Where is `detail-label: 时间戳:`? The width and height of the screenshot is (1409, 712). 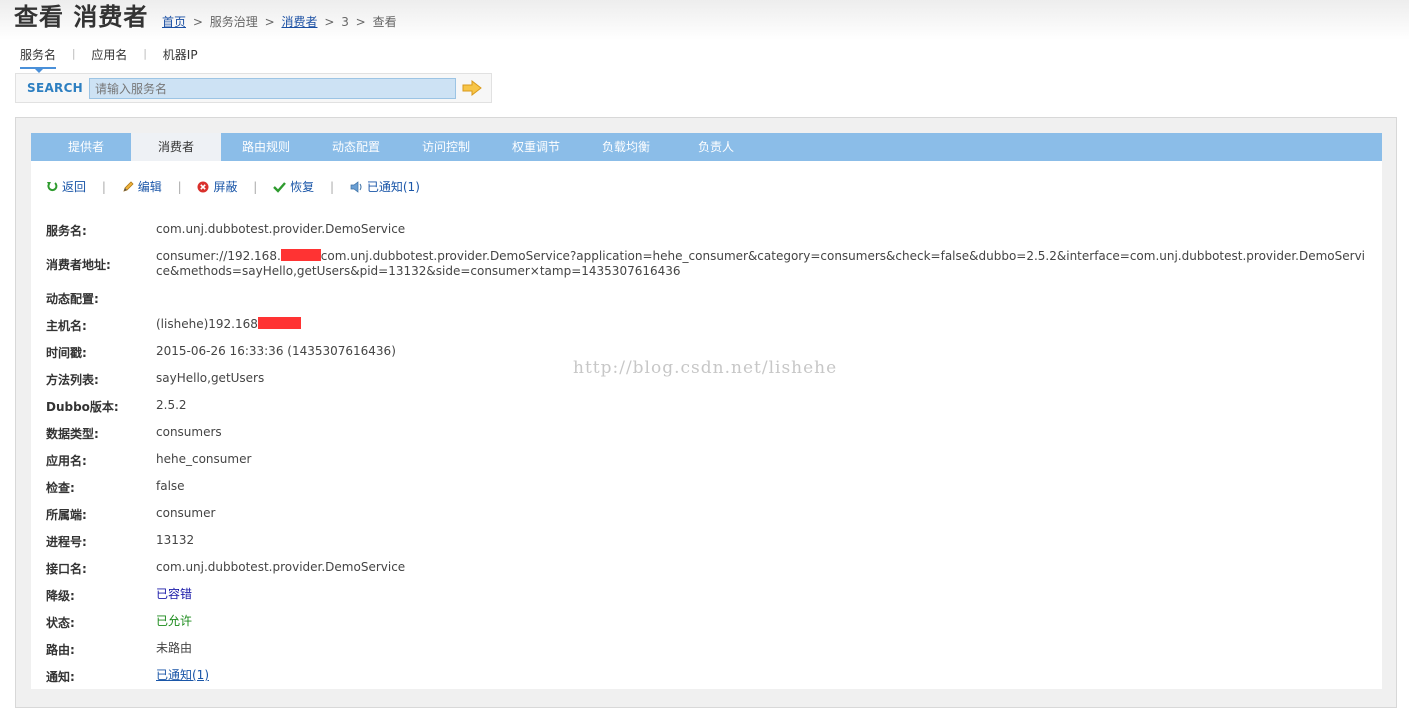
detail-label: 时间戳: is located at coordinates (66, 353).